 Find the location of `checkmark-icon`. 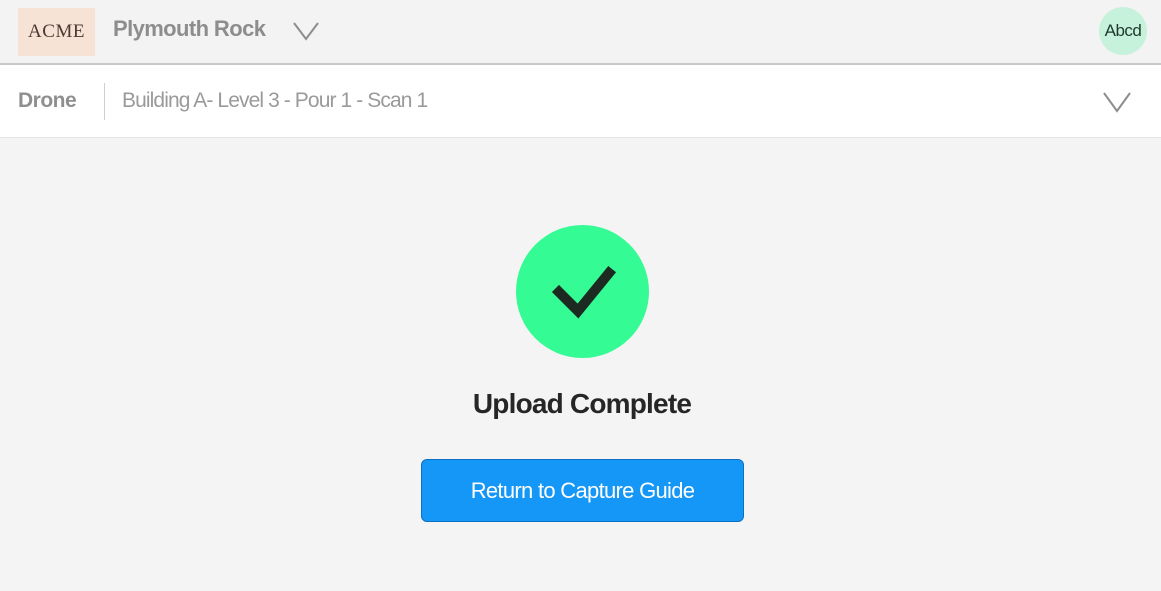

checkmark-icon is located at coordinates (584, 292).